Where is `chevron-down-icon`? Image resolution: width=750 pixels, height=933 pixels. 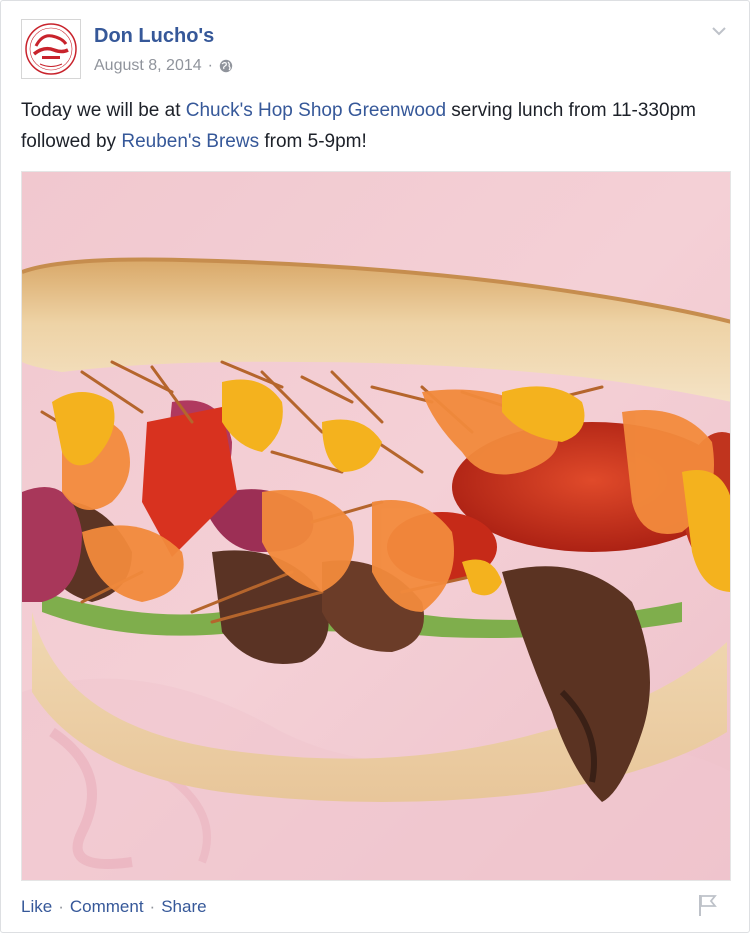 chevron-down-icon is located at coordinates (719, 31).